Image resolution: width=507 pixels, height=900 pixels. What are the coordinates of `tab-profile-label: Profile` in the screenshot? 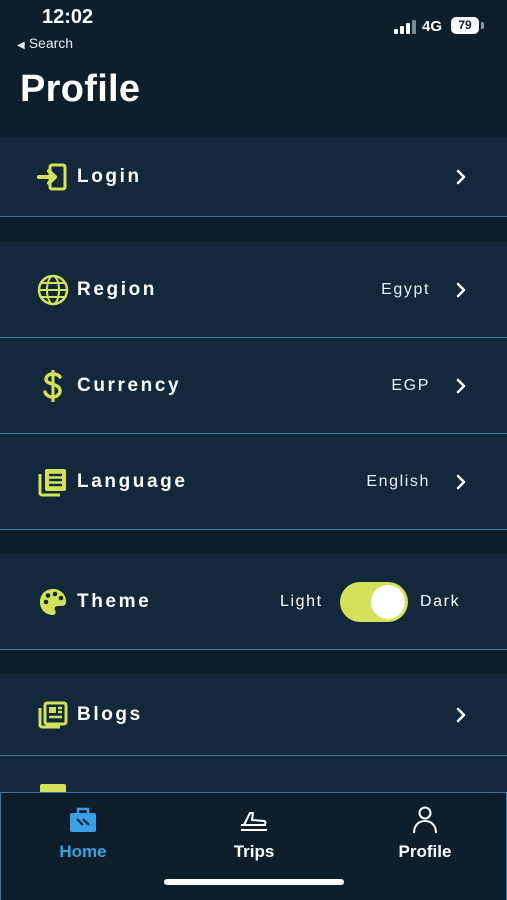 It's located at (425, 851).